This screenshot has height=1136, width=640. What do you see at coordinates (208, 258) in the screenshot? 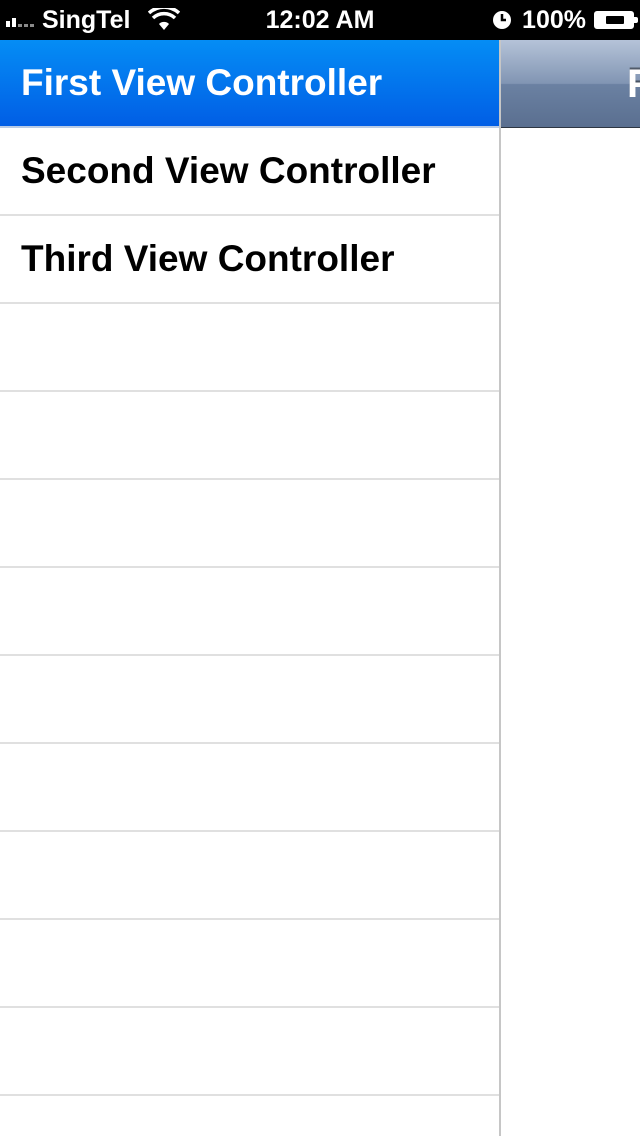
I see `menu-item-label: Third View Controller` at bounding box center [208, 258].